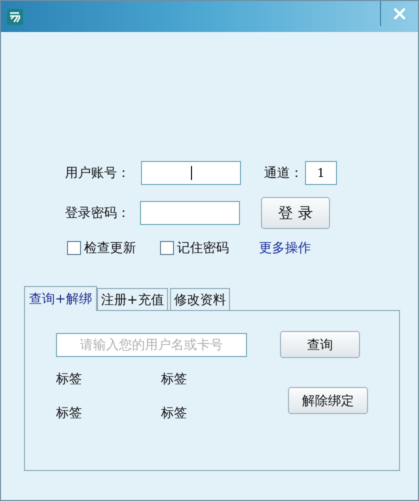 This screenshot has width=419, height=501. I want to click on channel-field: 1, so click(321, 173).